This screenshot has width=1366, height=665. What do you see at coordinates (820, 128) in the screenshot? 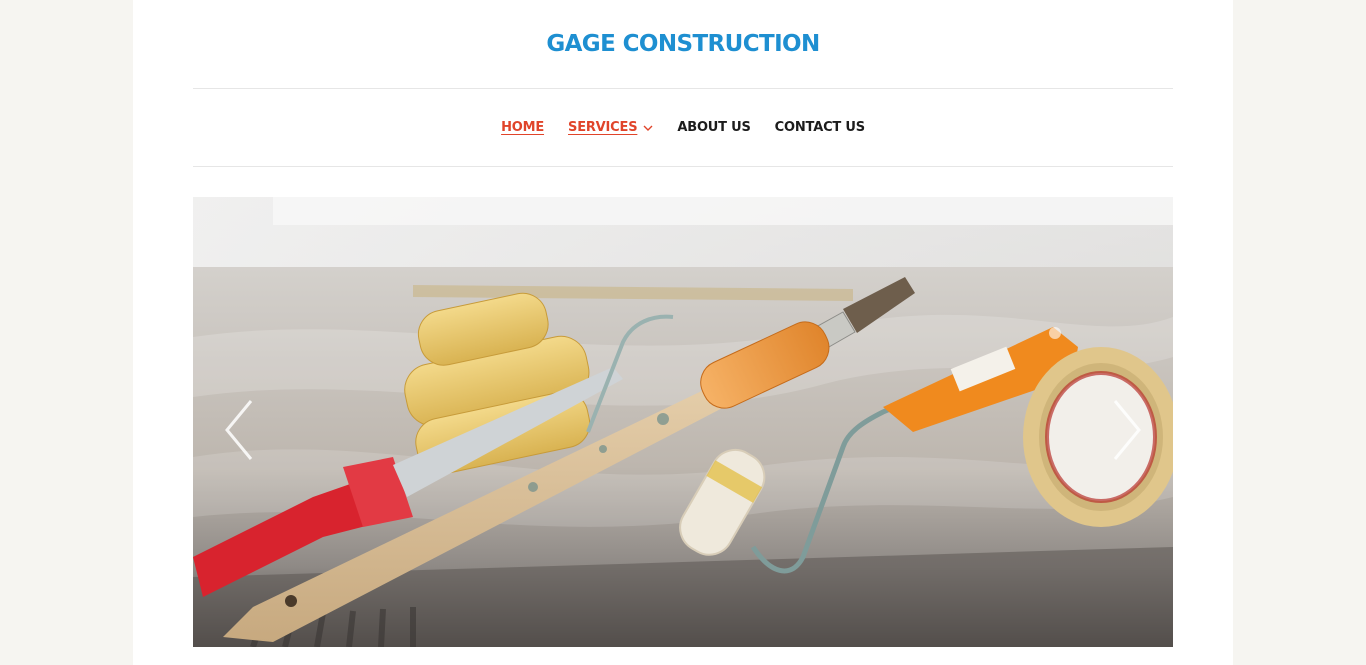
I see `nav-item-contact-us: CONTACT US` at bounding box center [820, 128].